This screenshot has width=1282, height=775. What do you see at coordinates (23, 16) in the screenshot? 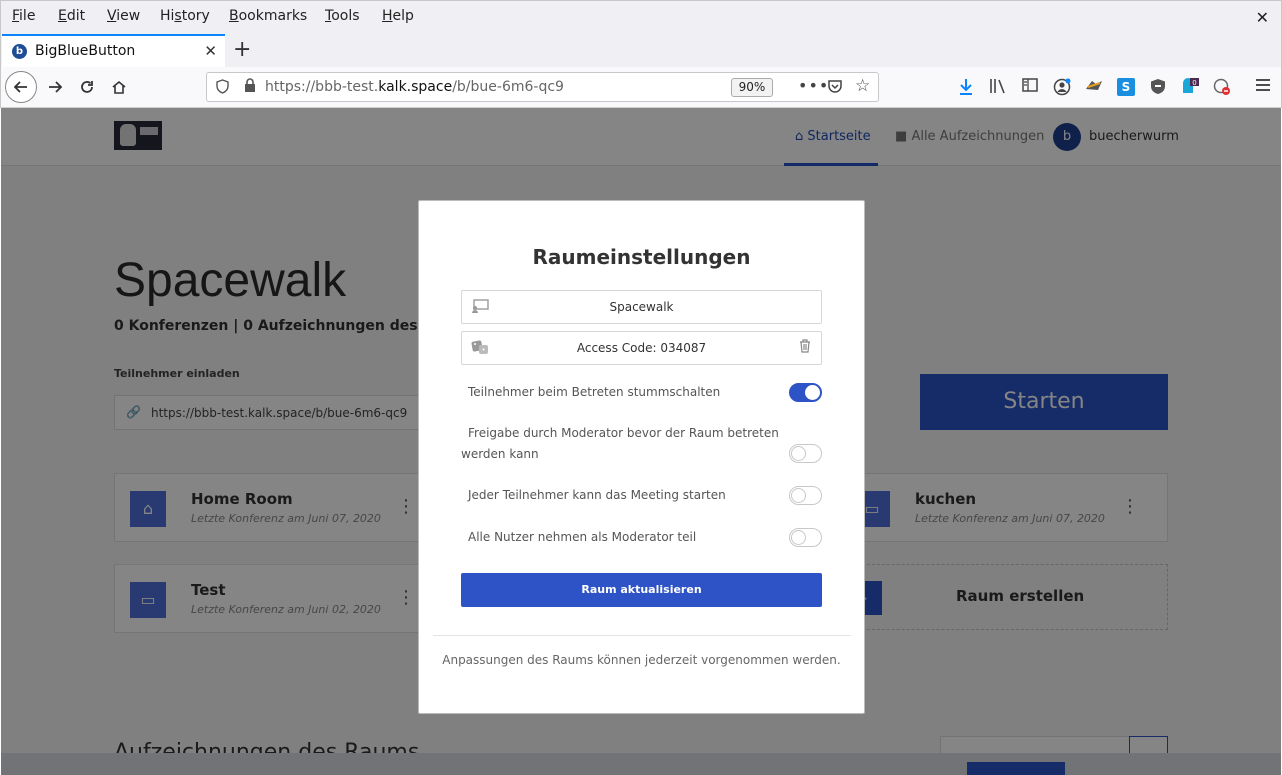
I see `menu-file: File` at bounding box center [23, 16].